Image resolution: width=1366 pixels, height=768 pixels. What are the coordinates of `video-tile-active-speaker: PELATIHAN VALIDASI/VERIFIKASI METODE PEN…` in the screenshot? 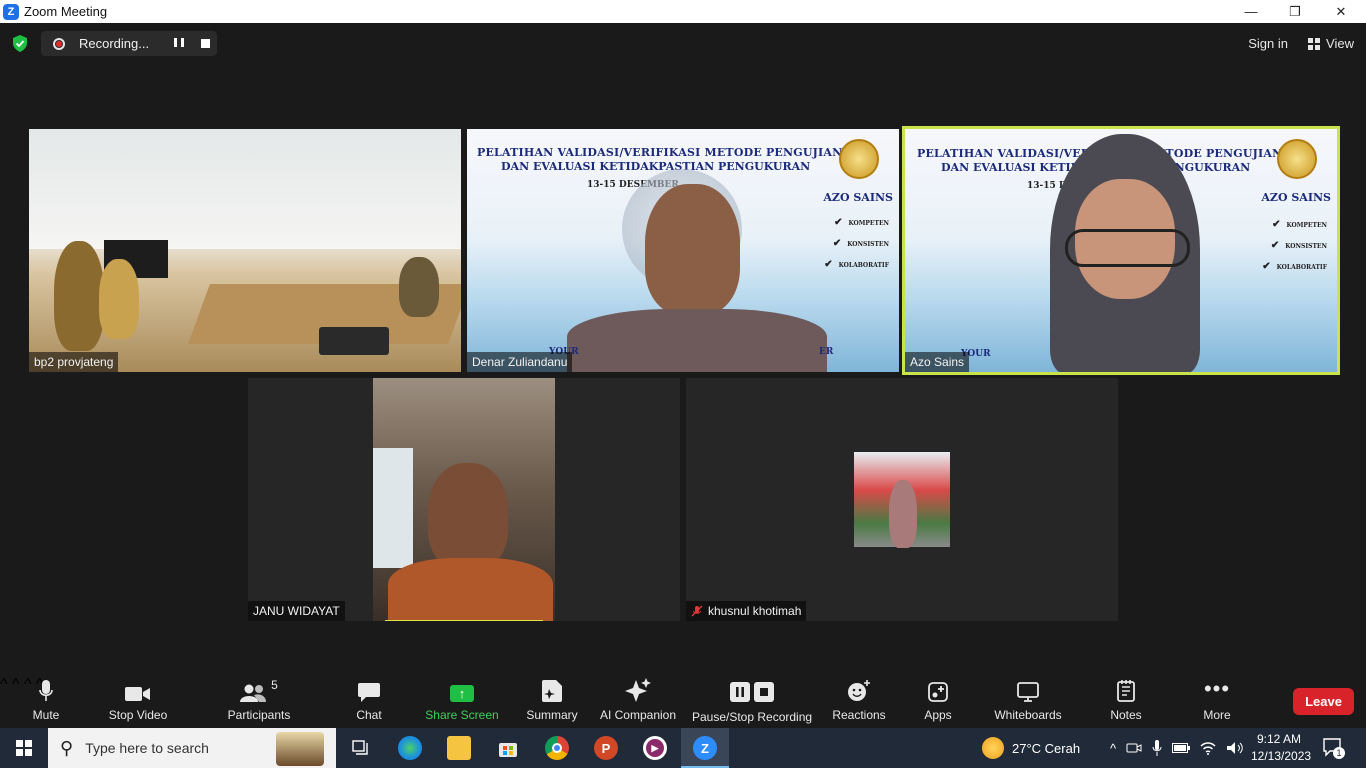 It's located at (1121, 250).